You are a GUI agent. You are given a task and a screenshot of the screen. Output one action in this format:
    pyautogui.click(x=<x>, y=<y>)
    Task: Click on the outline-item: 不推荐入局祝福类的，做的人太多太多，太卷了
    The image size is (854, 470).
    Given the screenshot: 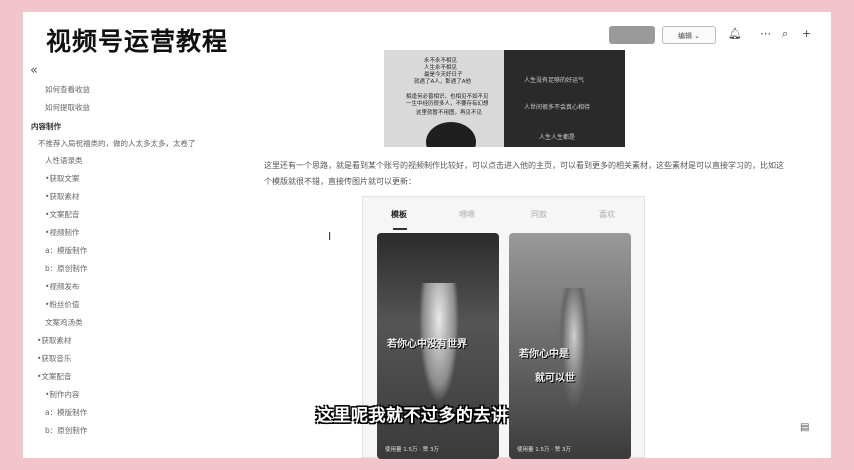 What is the action you would take?
    pyautogui.click(x=117, y=143)
    